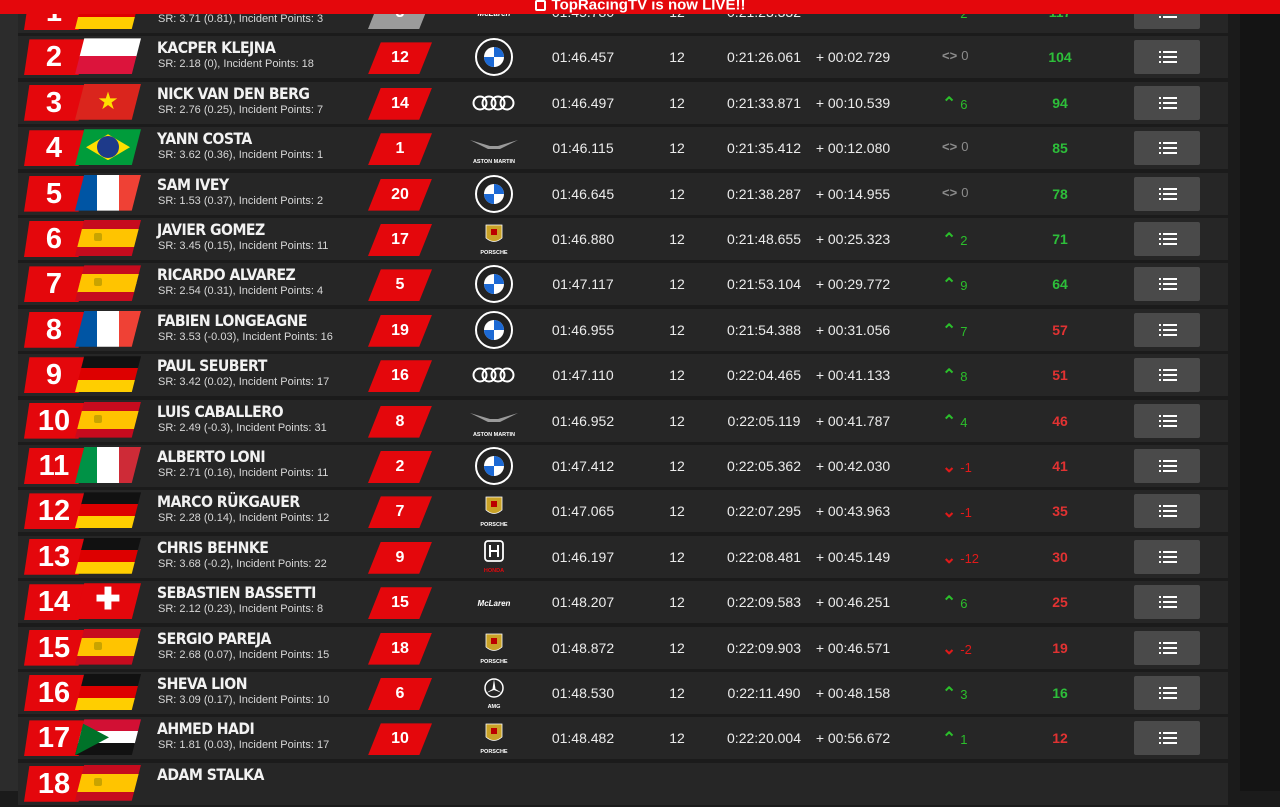  Describe the element at coordinates (853, 284) in the screenshot. I see `gap-to-leader: + 00:29.772` at that location.